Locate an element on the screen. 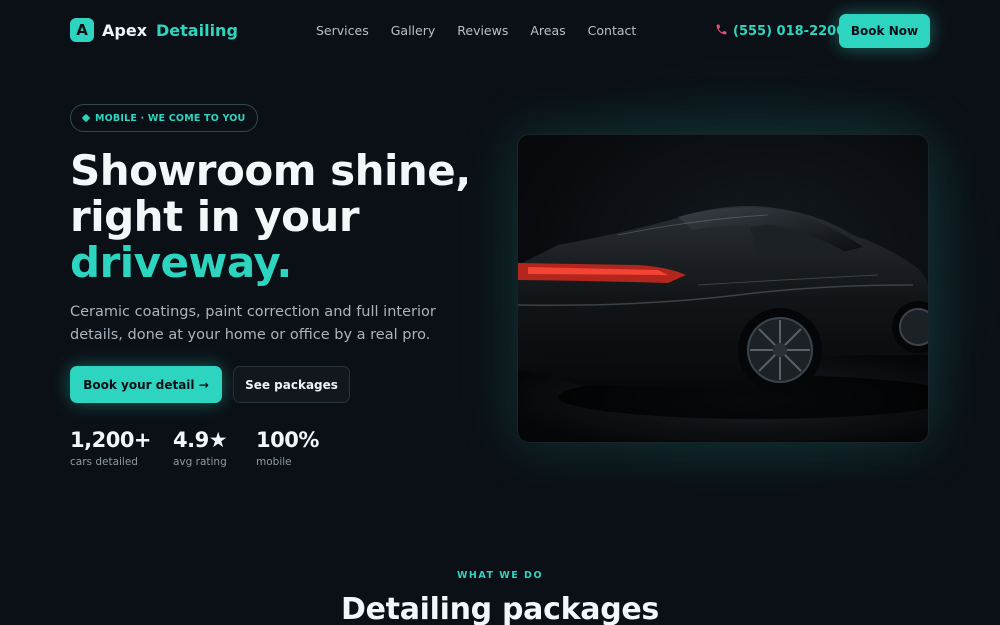  main-nav: Services Gallery Reviews Areas Contact is located at coordinates (476, 30).